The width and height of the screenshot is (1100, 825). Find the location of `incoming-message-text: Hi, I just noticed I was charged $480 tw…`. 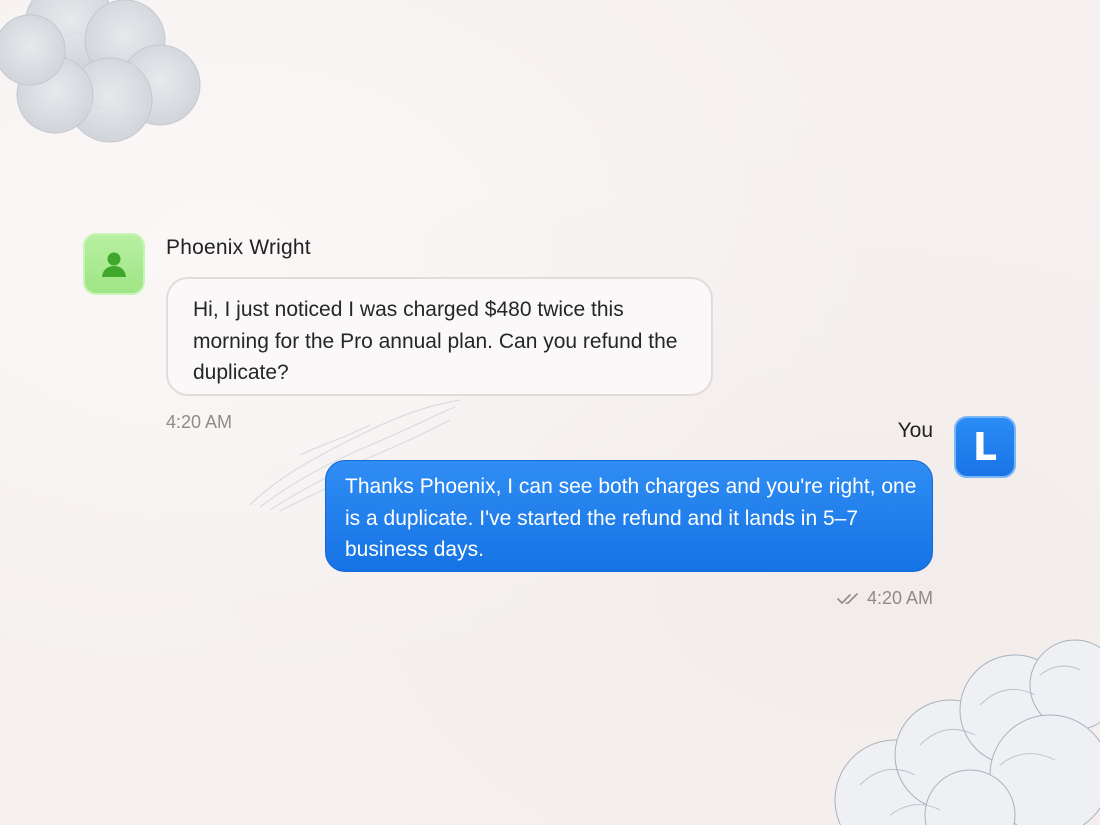

incoming-message-text: Hi, I just noticed I was charged $480 tw… is located at coordinates (435, 341).